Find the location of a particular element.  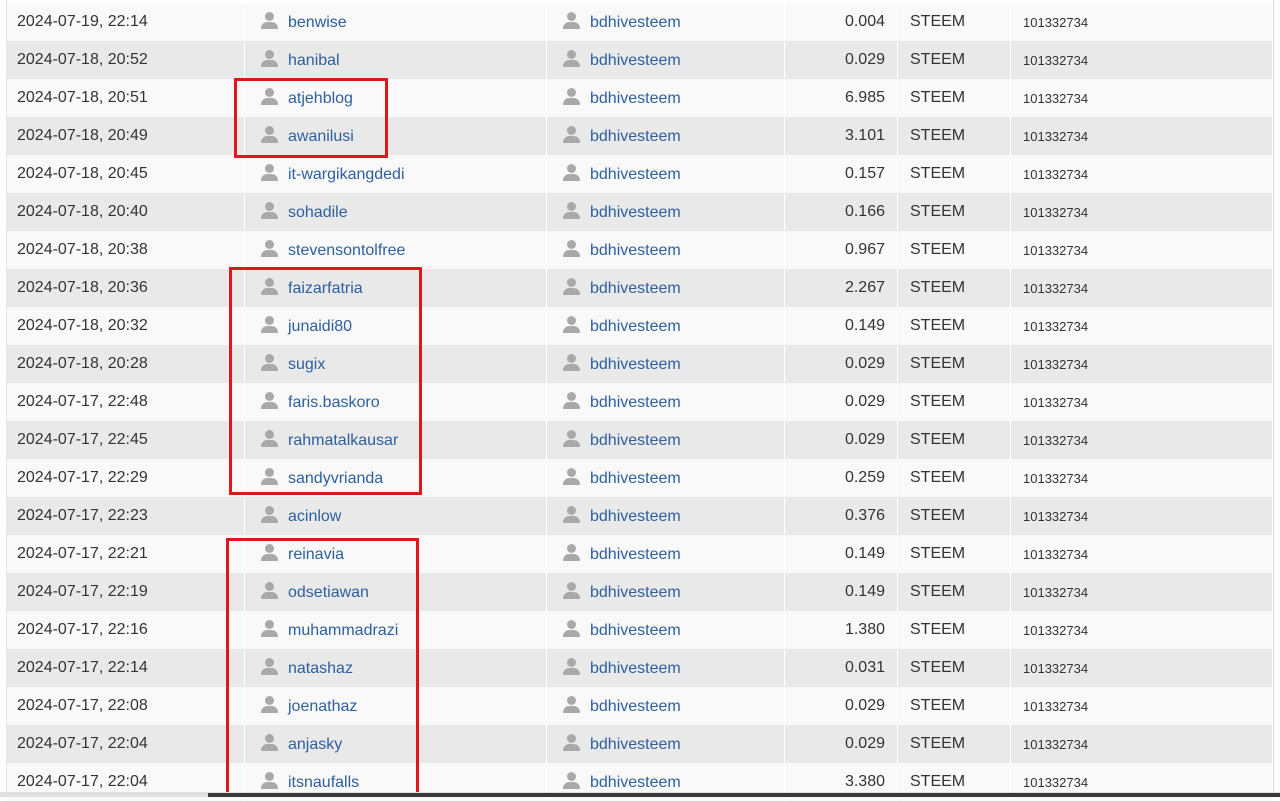

sender-link: anjasky is located at coordinates (315, 744).